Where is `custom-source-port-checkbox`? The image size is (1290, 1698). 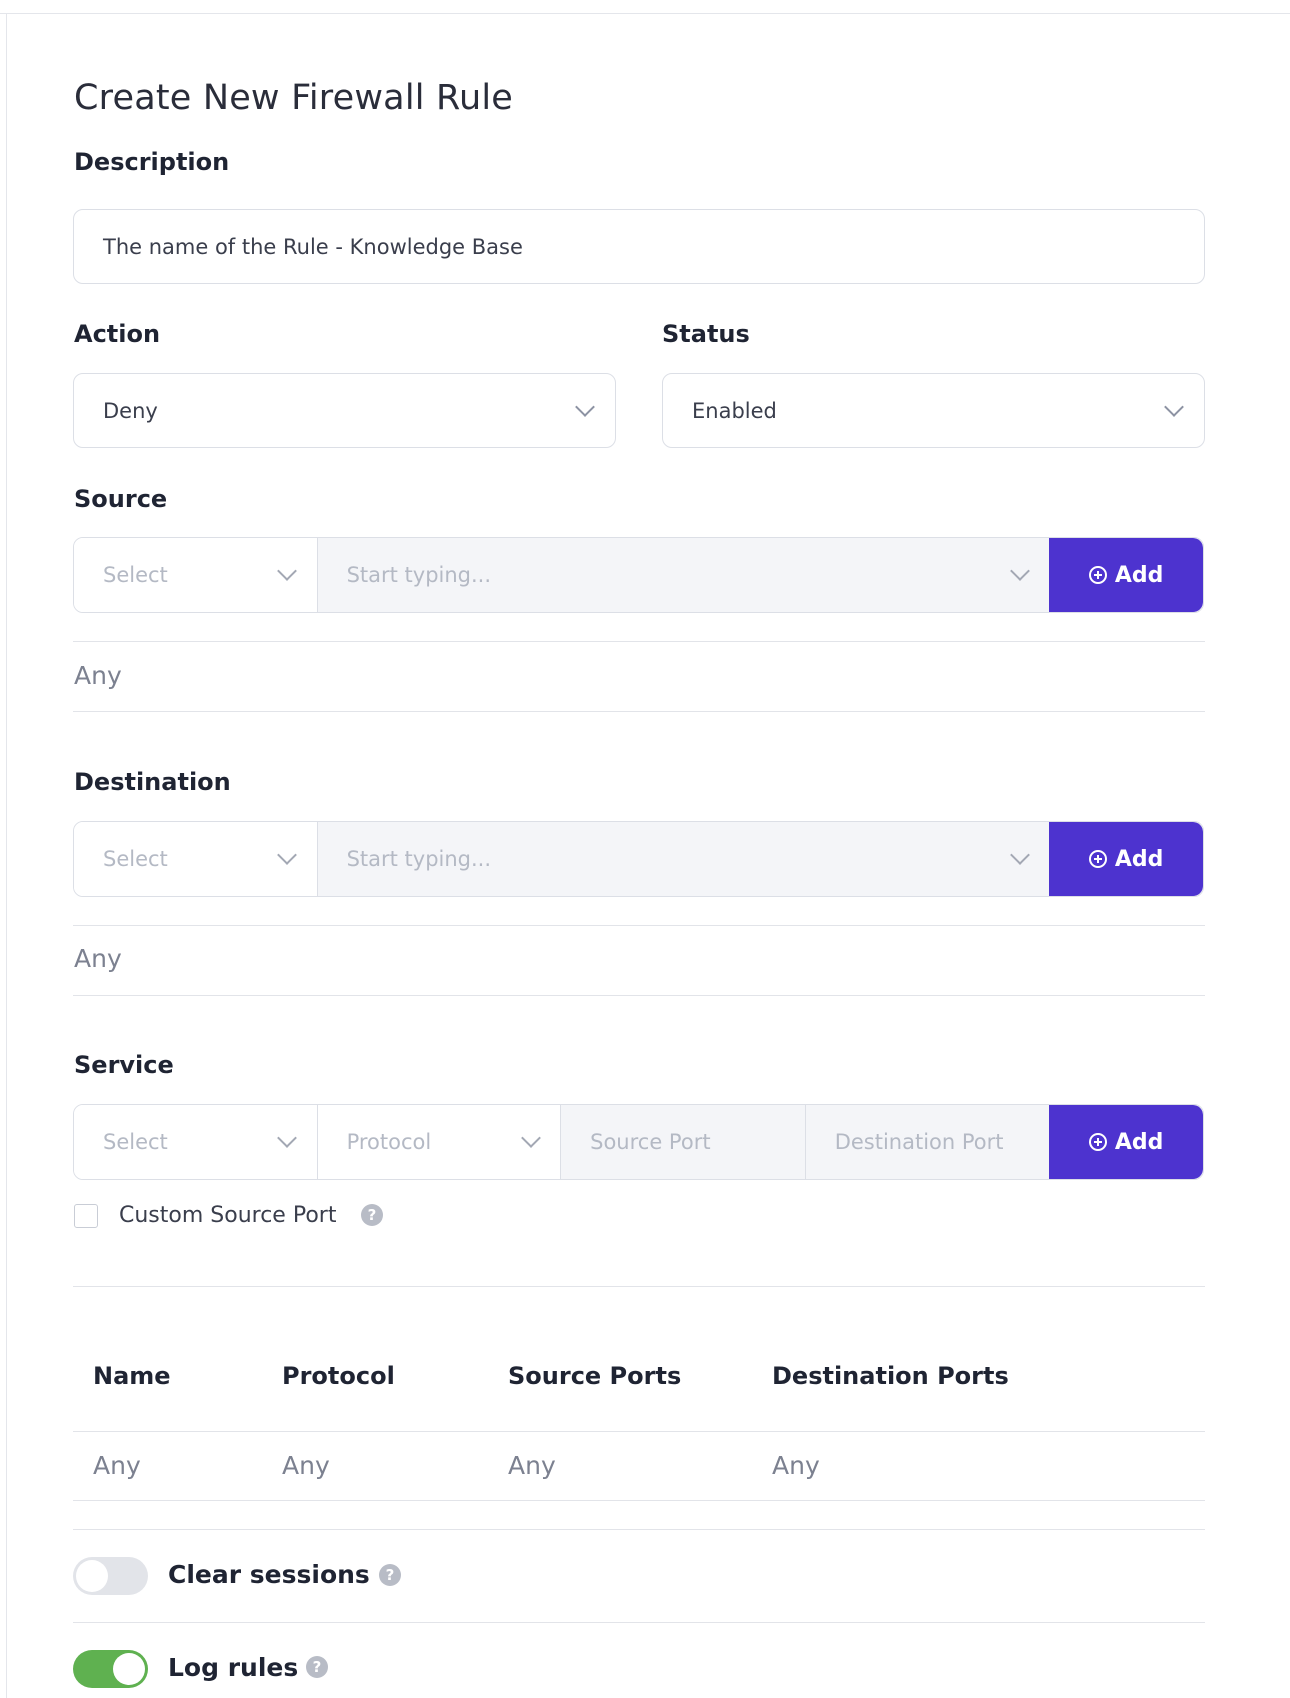 custom-source-port-checkbox is located at coordinates (86, 1216).